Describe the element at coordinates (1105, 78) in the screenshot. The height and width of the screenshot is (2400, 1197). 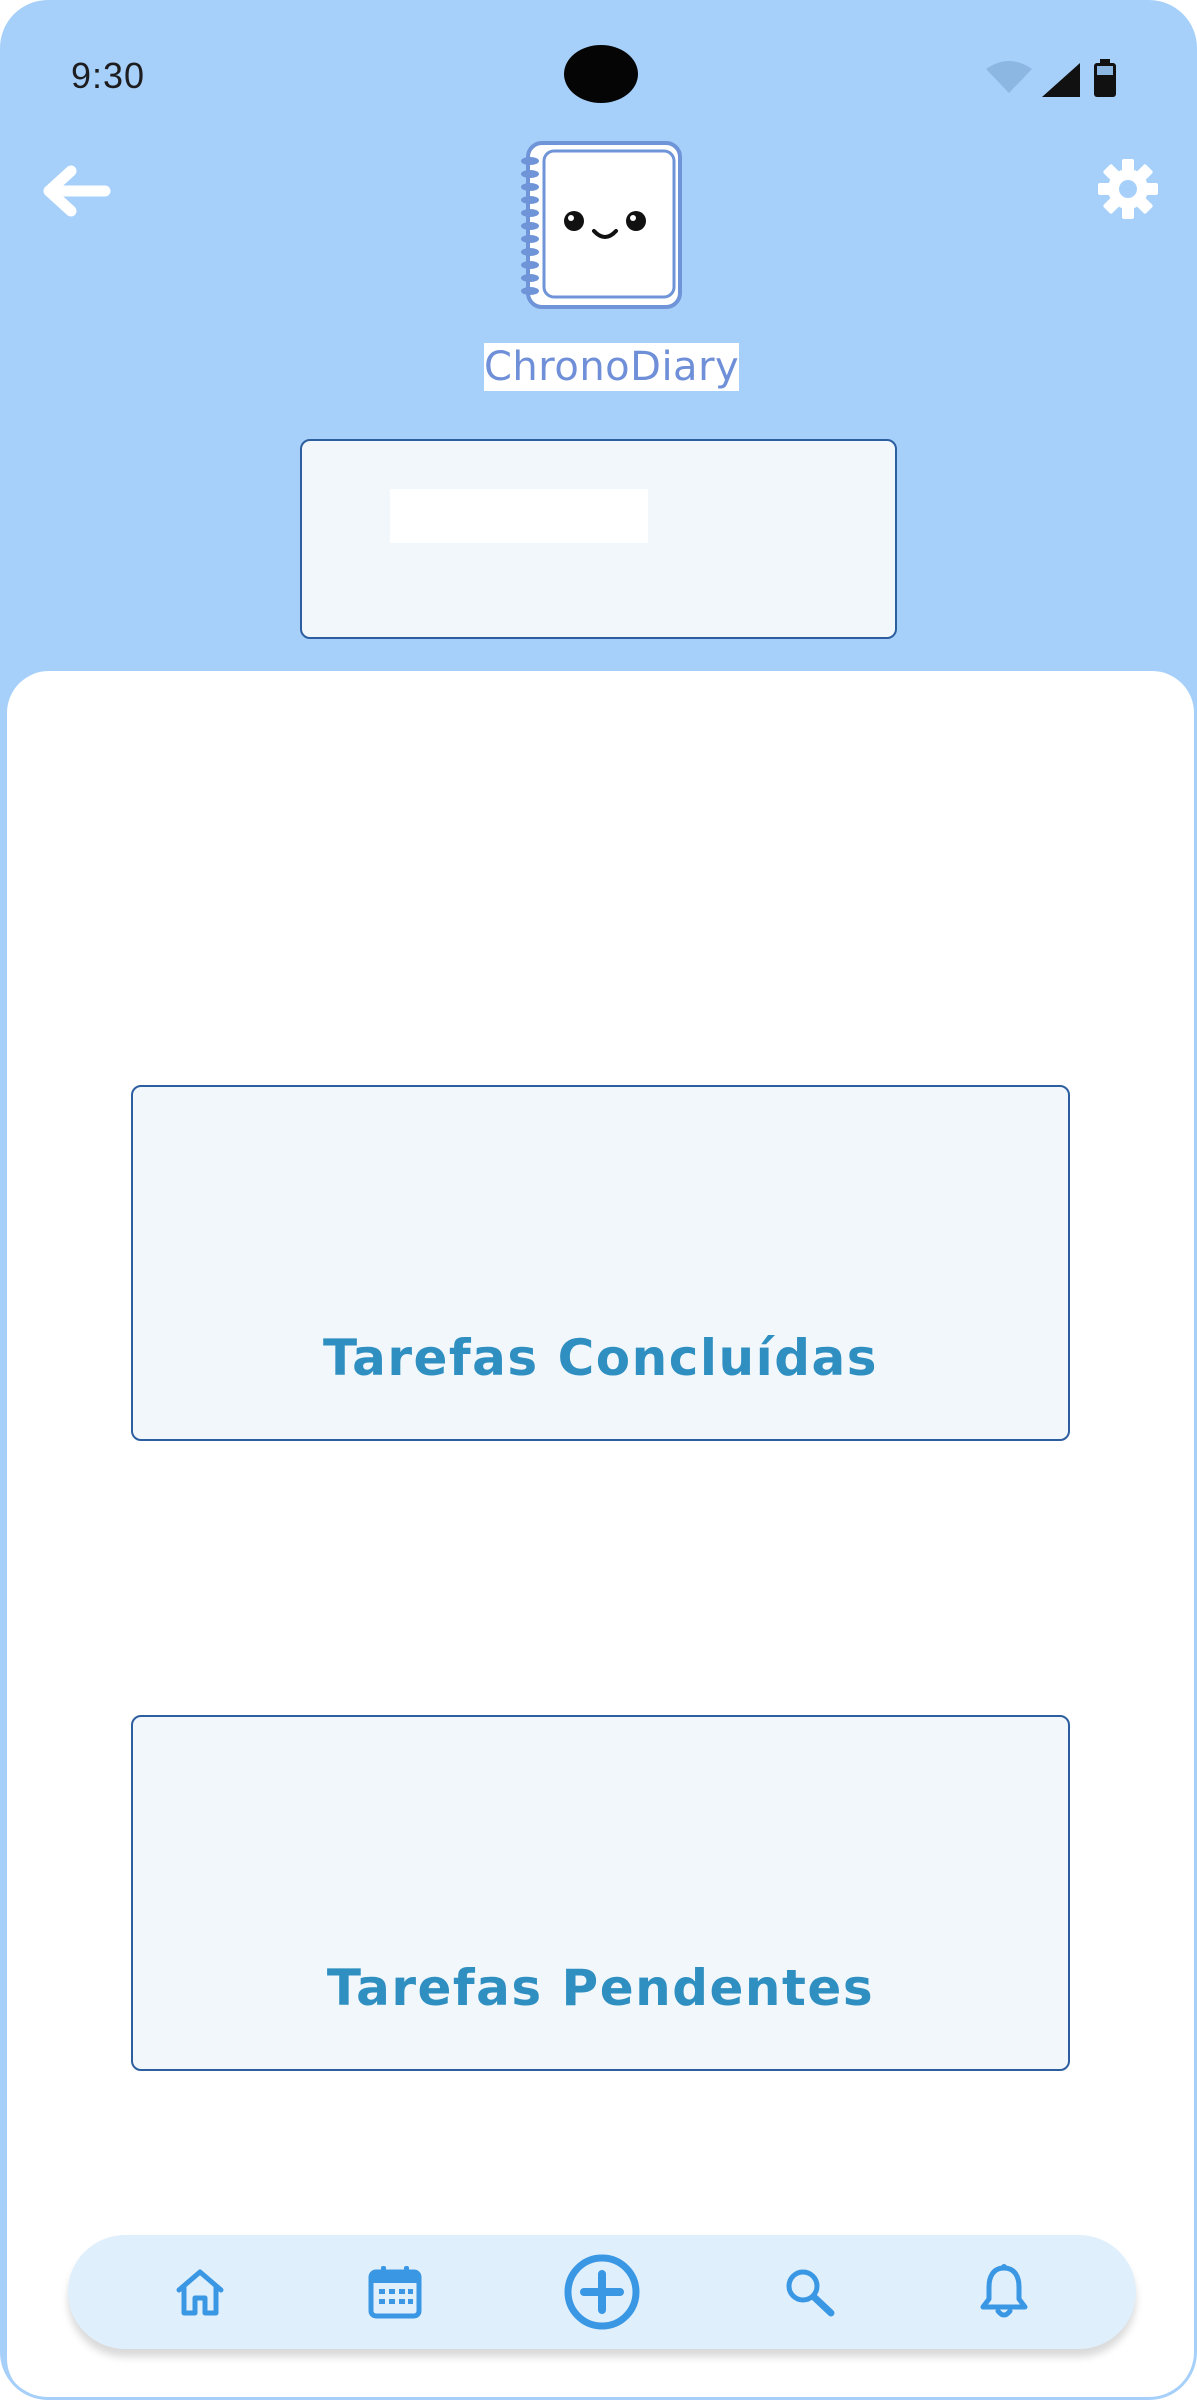
I see `battery-icon` at that location.